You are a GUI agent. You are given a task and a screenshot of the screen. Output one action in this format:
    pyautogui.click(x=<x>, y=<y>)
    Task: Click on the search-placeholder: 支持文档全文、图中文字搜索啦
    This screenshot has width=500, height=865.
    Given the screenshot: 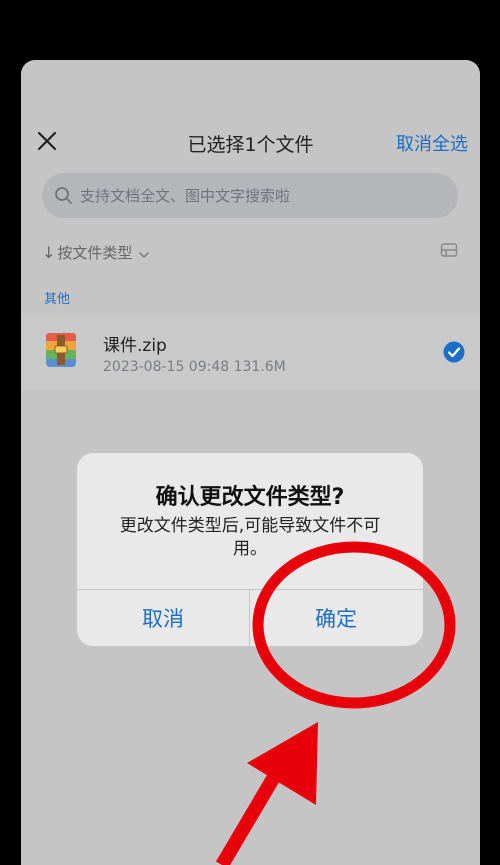 What is the action you would take?
    pyautogui.click(x=185, y=196)
    